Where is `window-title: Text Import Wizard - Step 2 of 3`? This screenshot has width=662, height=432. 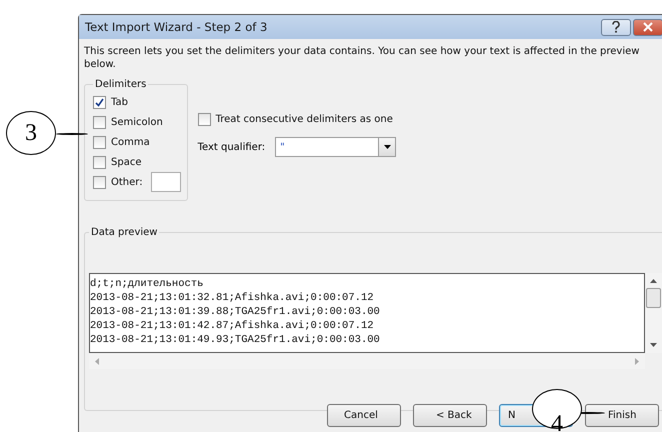
window-title: Text Import Wizard - Step 2 of 3 is located at coordinates (176, 27).